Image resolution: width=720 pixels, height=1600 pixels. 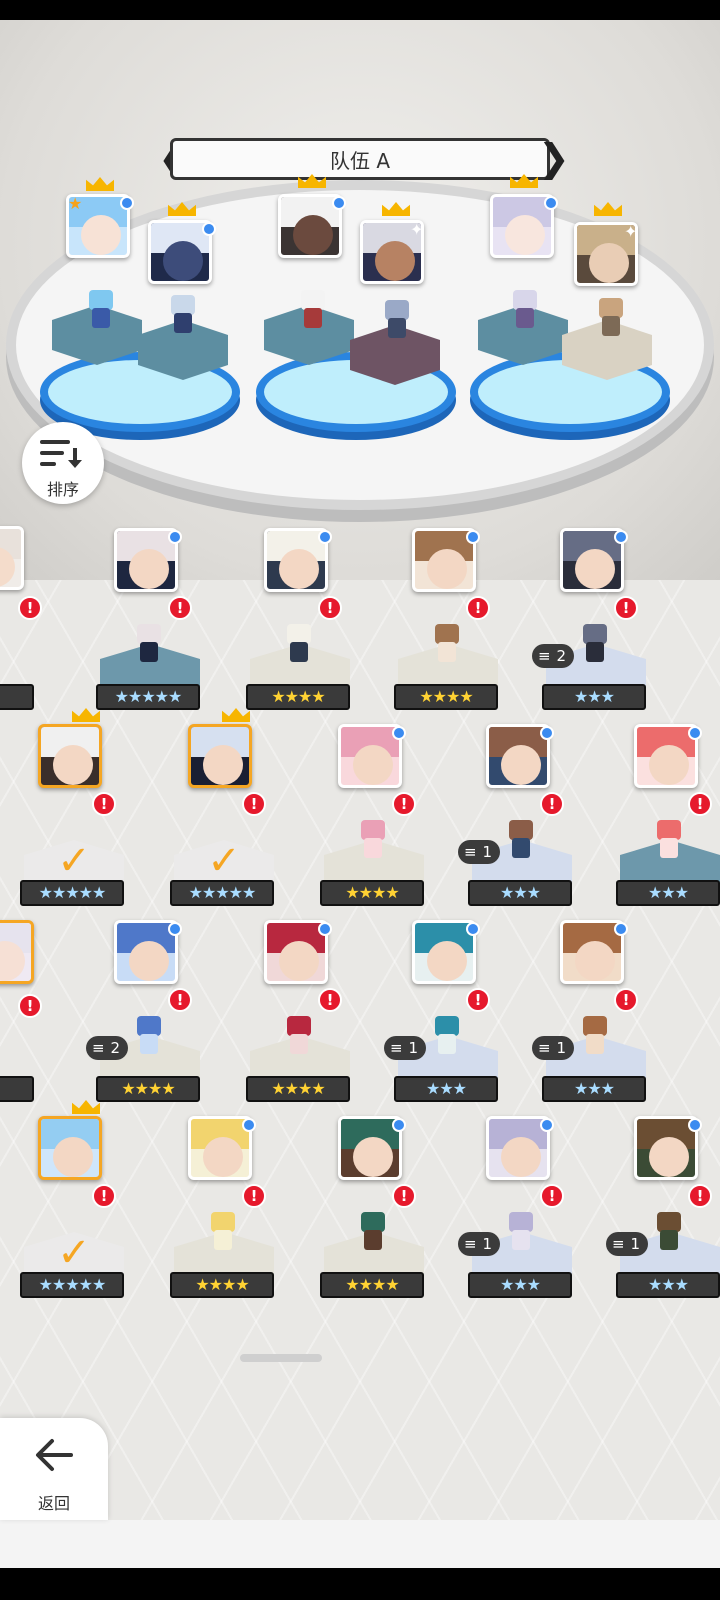 What do you see at coordinates (360, 1584) in the screenshot?
I see `system-nav-bar` at bounding box center [360, 1584].